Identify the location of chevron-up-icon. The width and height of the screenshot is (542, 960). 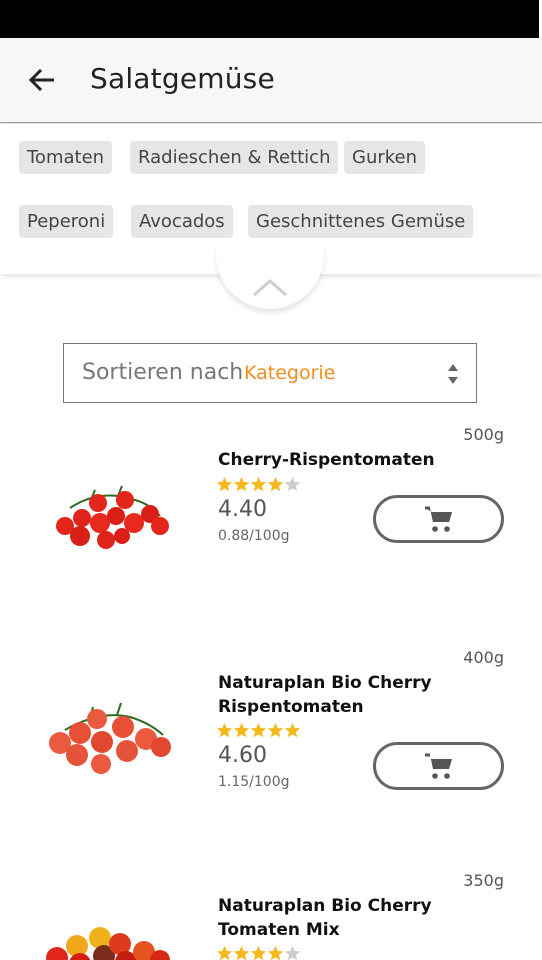
(270, 288).